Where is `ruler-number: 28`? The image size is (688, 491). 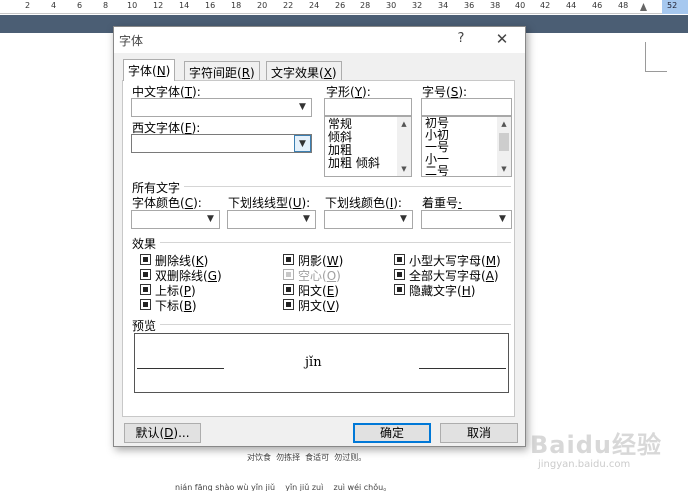 ruler-number: 28 is located at coordinates (365, 5).